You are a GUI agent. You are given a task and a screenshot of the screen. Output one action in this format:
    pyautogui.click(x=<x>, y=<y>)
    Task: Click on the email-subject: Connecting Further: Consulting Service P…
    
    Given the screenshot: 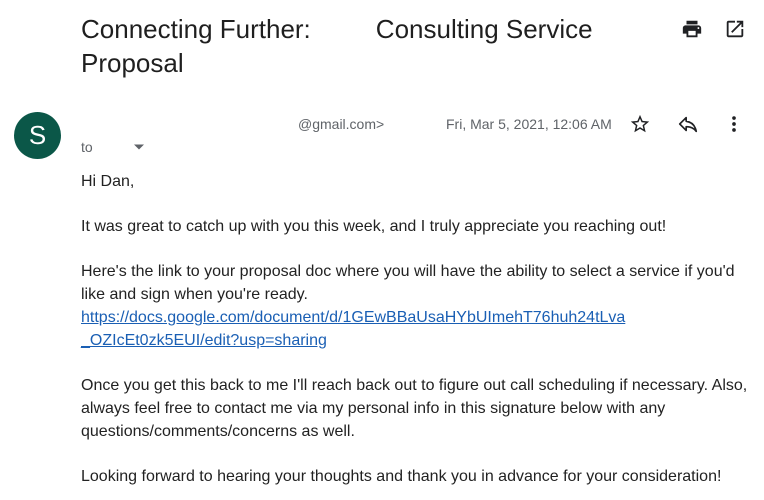 What is the action you would take?
    pyautogui.click(x=340, y=46)
    